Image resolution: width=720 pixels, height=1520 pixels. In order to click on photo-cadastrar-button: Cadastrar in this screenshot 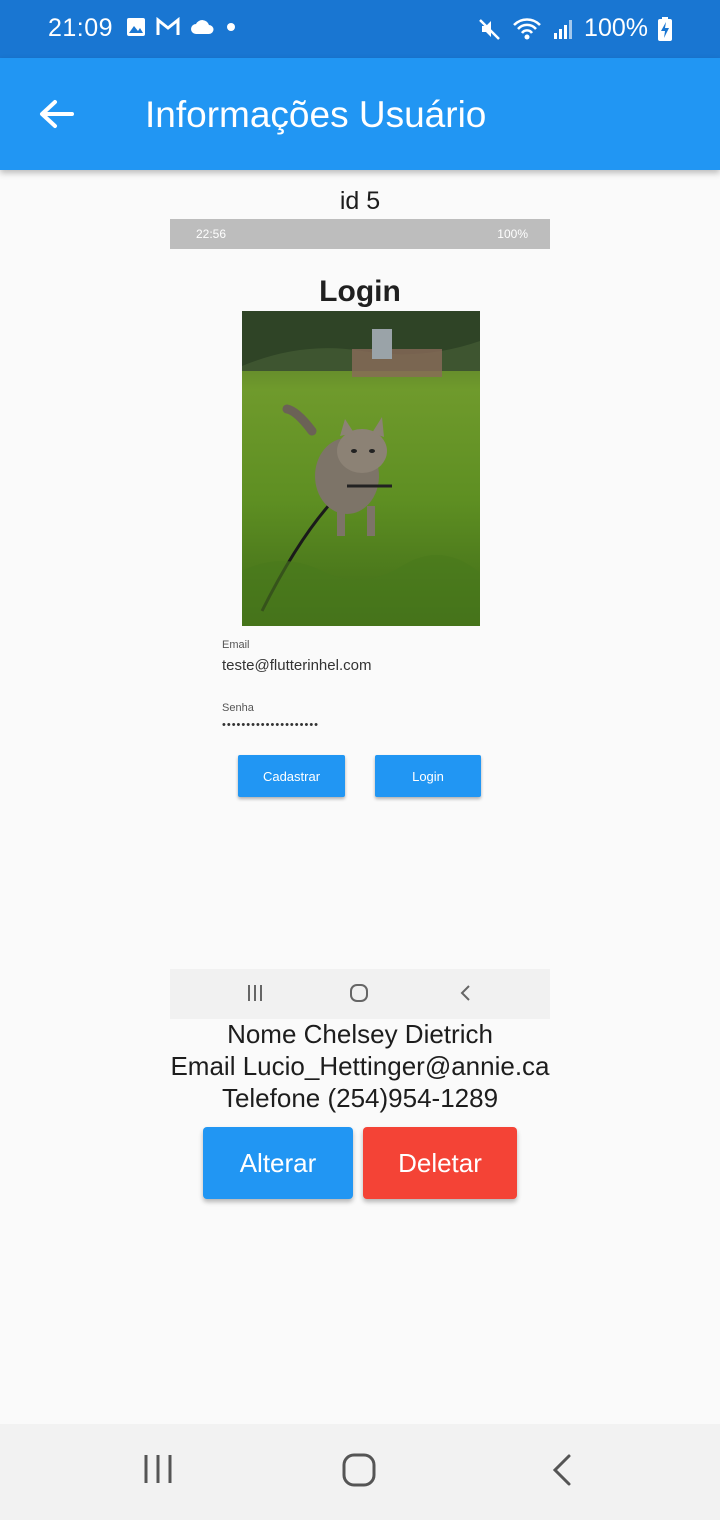, I will do `click(291, 776)`.